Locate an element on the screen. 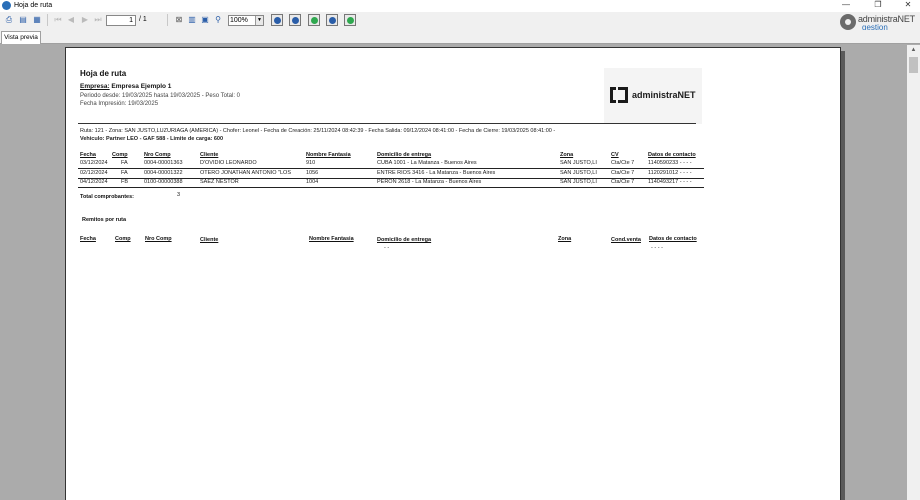  report-title: Hoja de ruta is located at coordinates (103, 73).